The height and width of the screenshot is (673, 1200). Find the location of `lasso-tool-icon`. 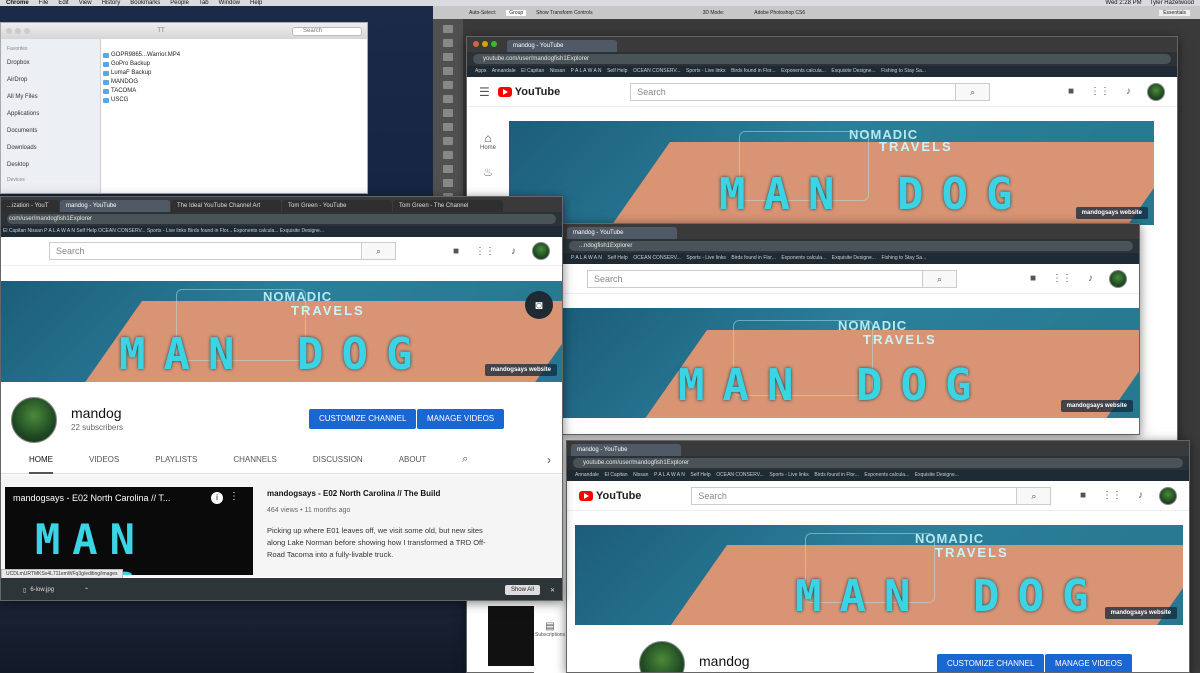

lasso-tool-icon is located at coordinates (448, 57).